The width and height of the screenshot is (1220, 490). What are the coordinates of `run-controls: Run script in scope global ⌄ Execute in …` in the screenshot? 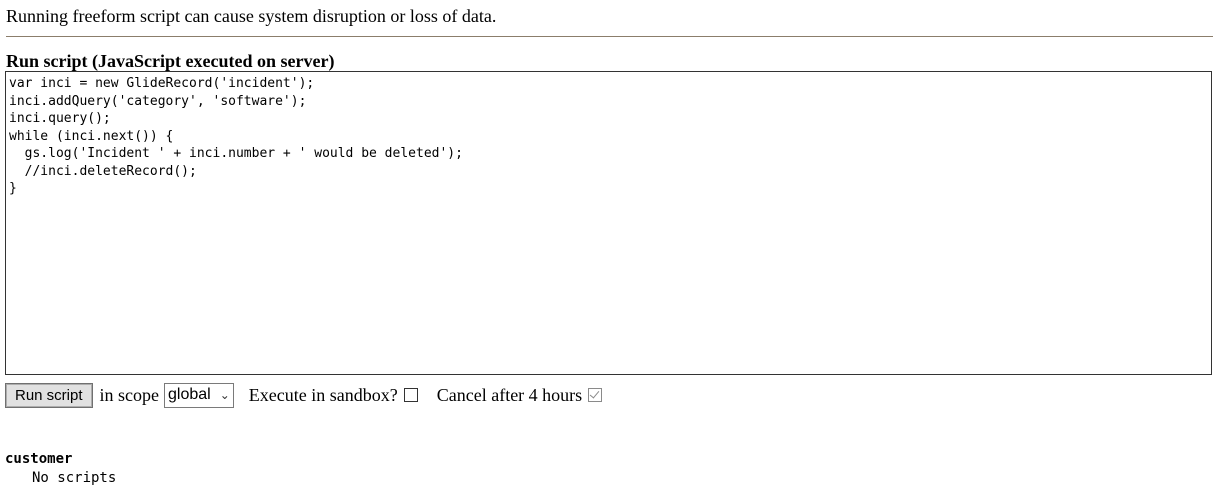 It's located at (304, 395).